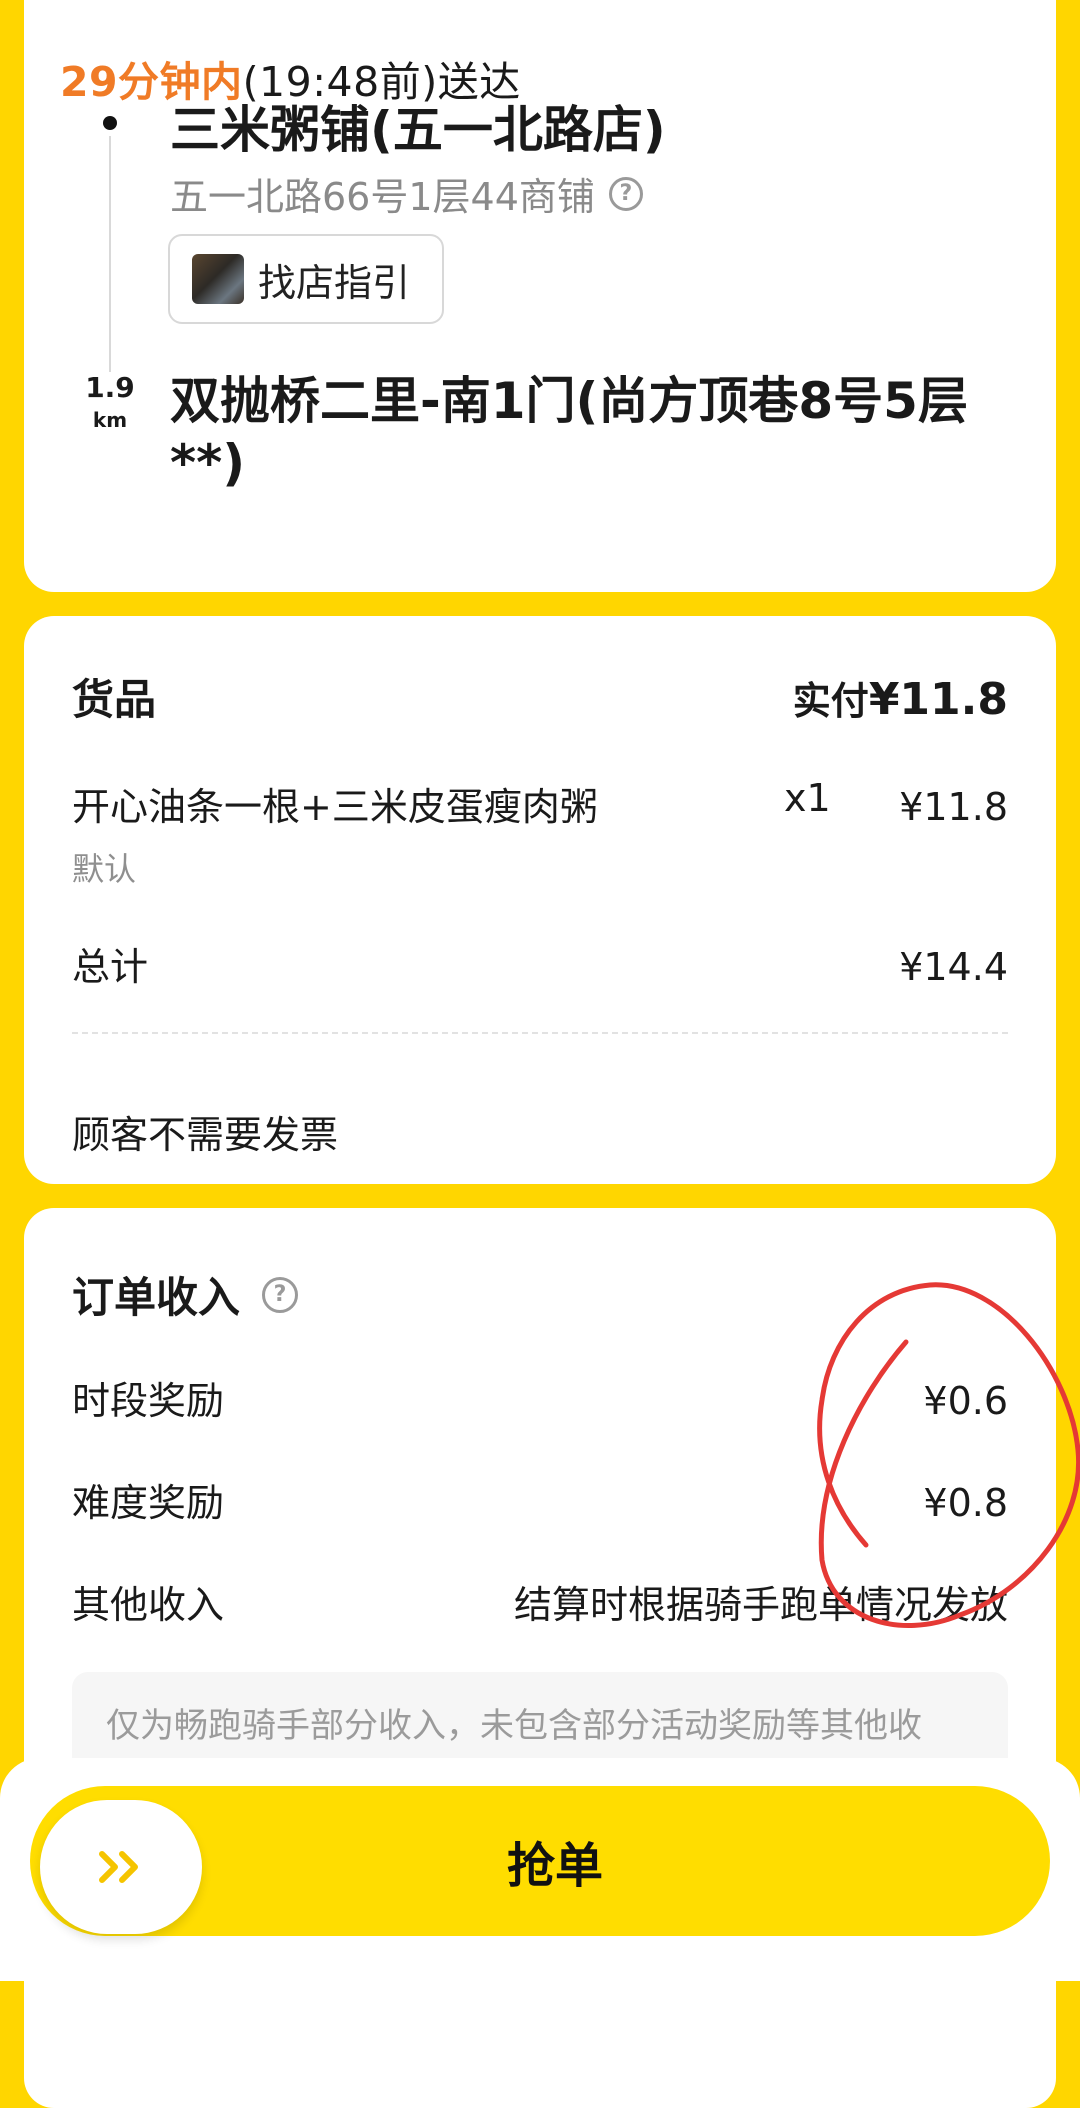 The width and height of the screenshot is (1080, 2108). What do you see at coordinates (382, 197) in the screenshot?
I see `shop-address-text: 五一北路66号1层44商铺` at bounding box center [382, 197].